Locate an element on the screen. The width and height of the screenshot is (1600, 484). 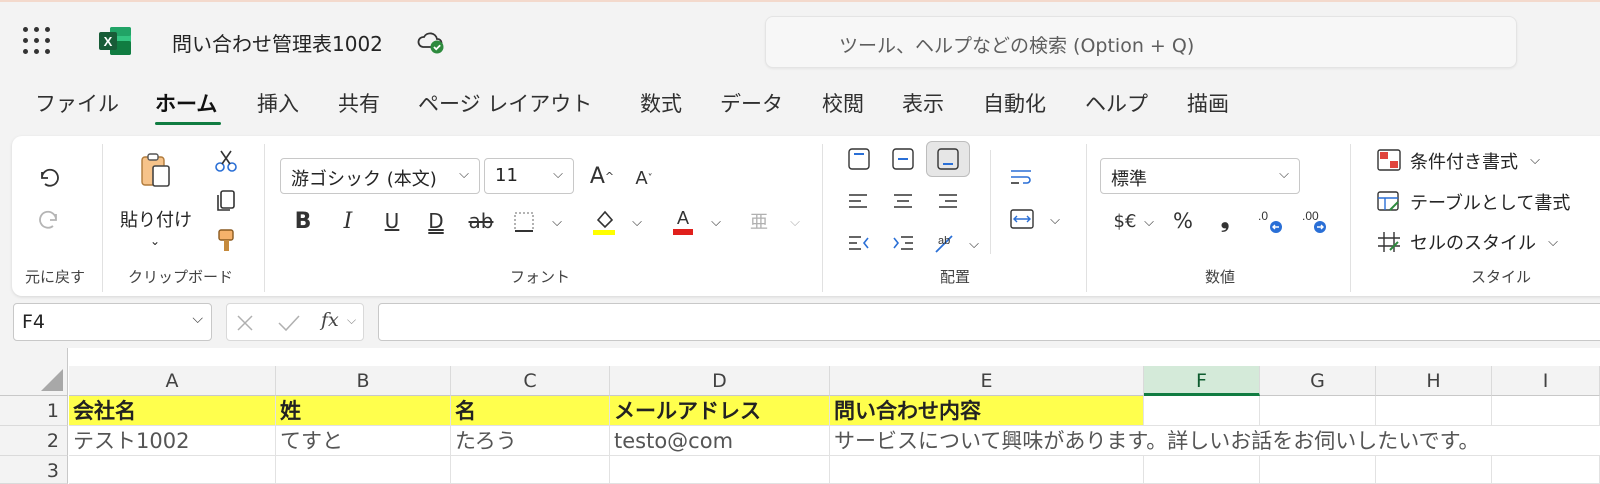
cell-styles-icon is located at coordinates (1389, 242).